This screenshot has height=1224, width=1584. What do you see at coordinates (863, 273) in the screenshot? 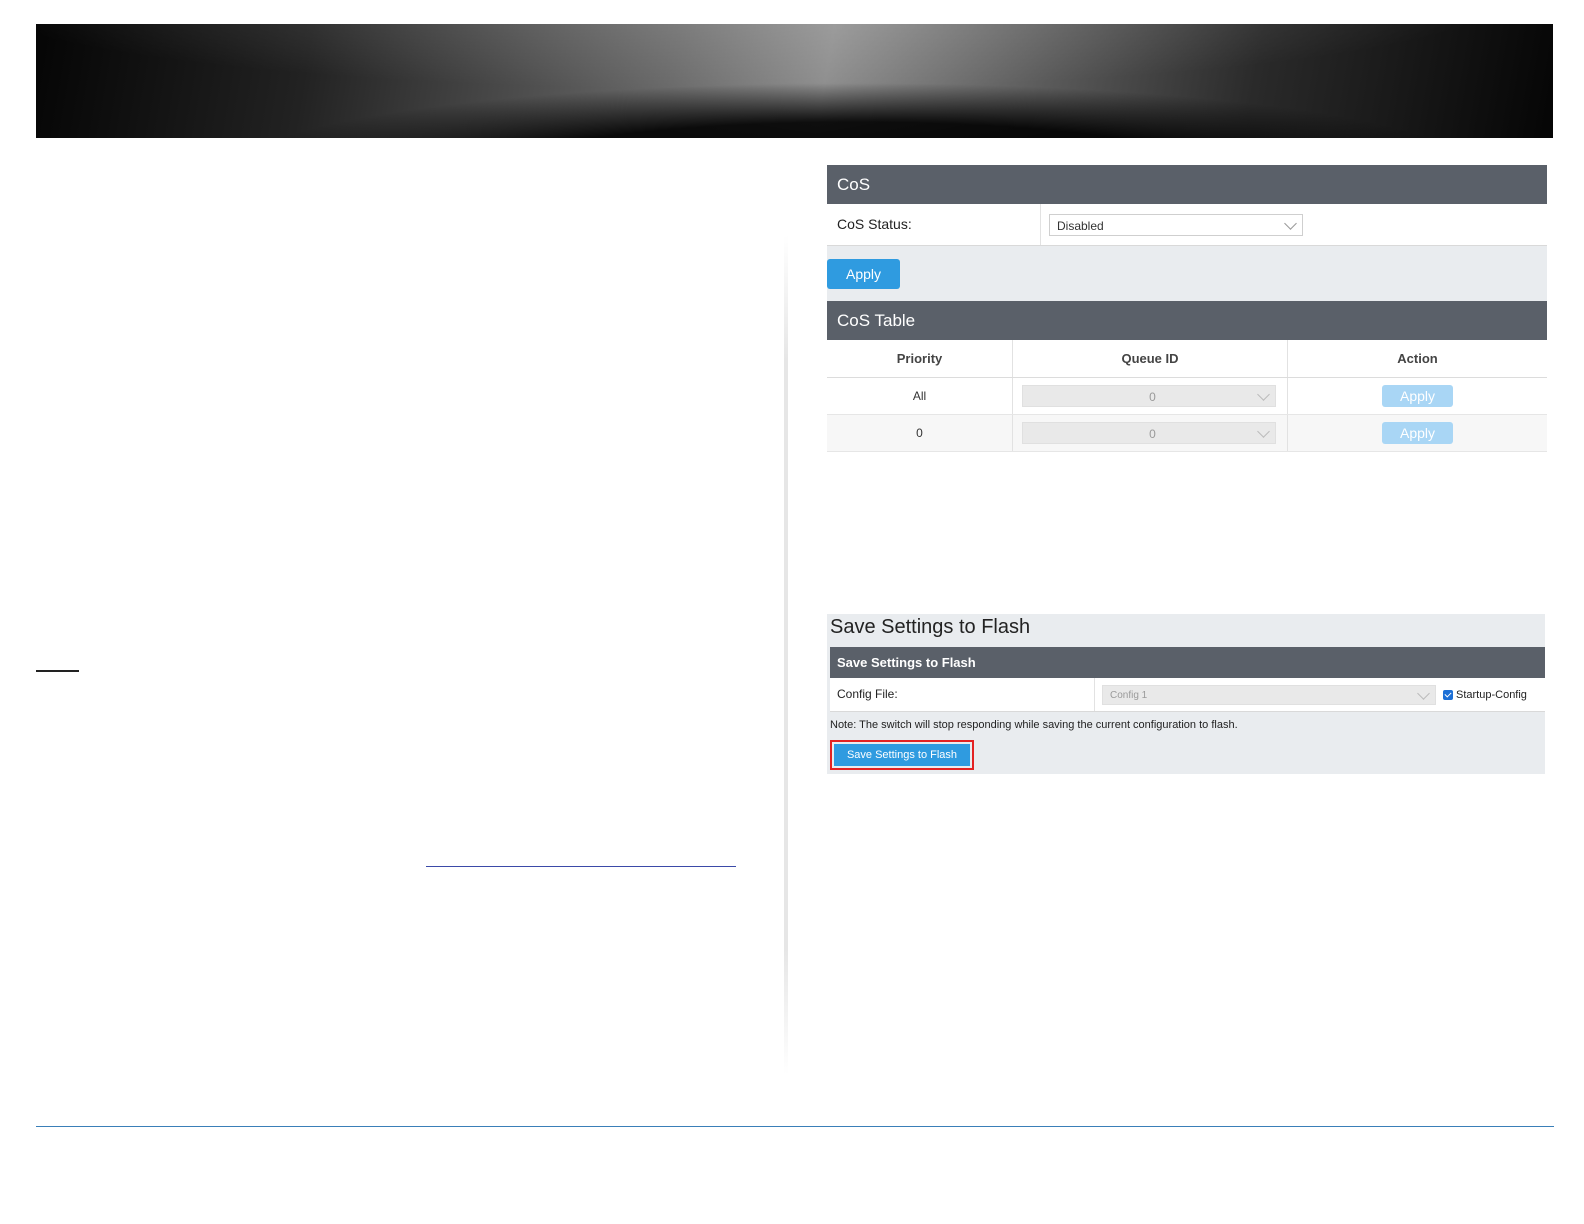
I see `cos-apply-button: Apply` at bounding box center [863, 273].